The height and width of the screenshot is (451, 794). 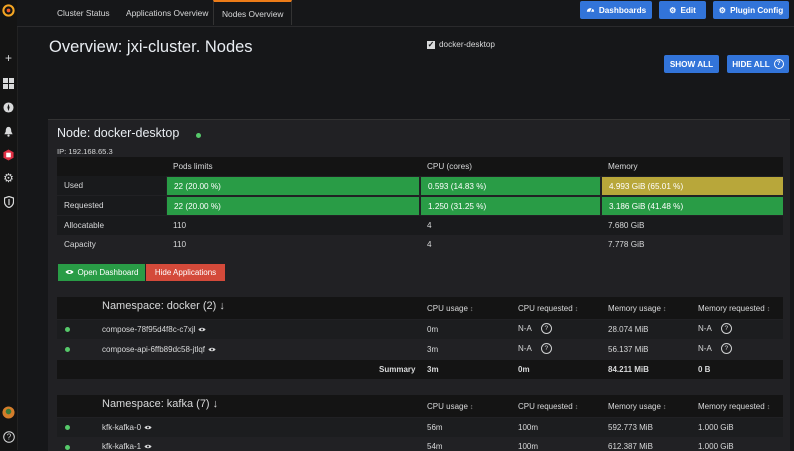 What do you see at coordinates (185, 272) in the screenshot?
I see `hide-applications-button: Hide Applications` at bounding box center [185, 272].